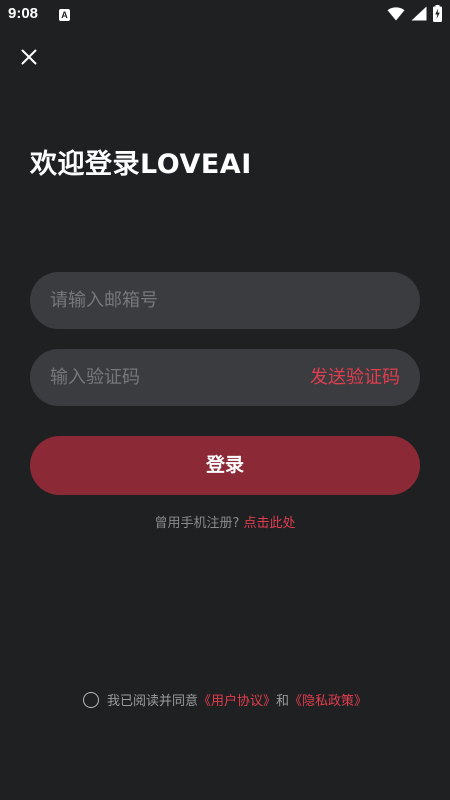 The width and height of the screenshot is (450, 800). I want to click on close-icon, so click(29, 59).